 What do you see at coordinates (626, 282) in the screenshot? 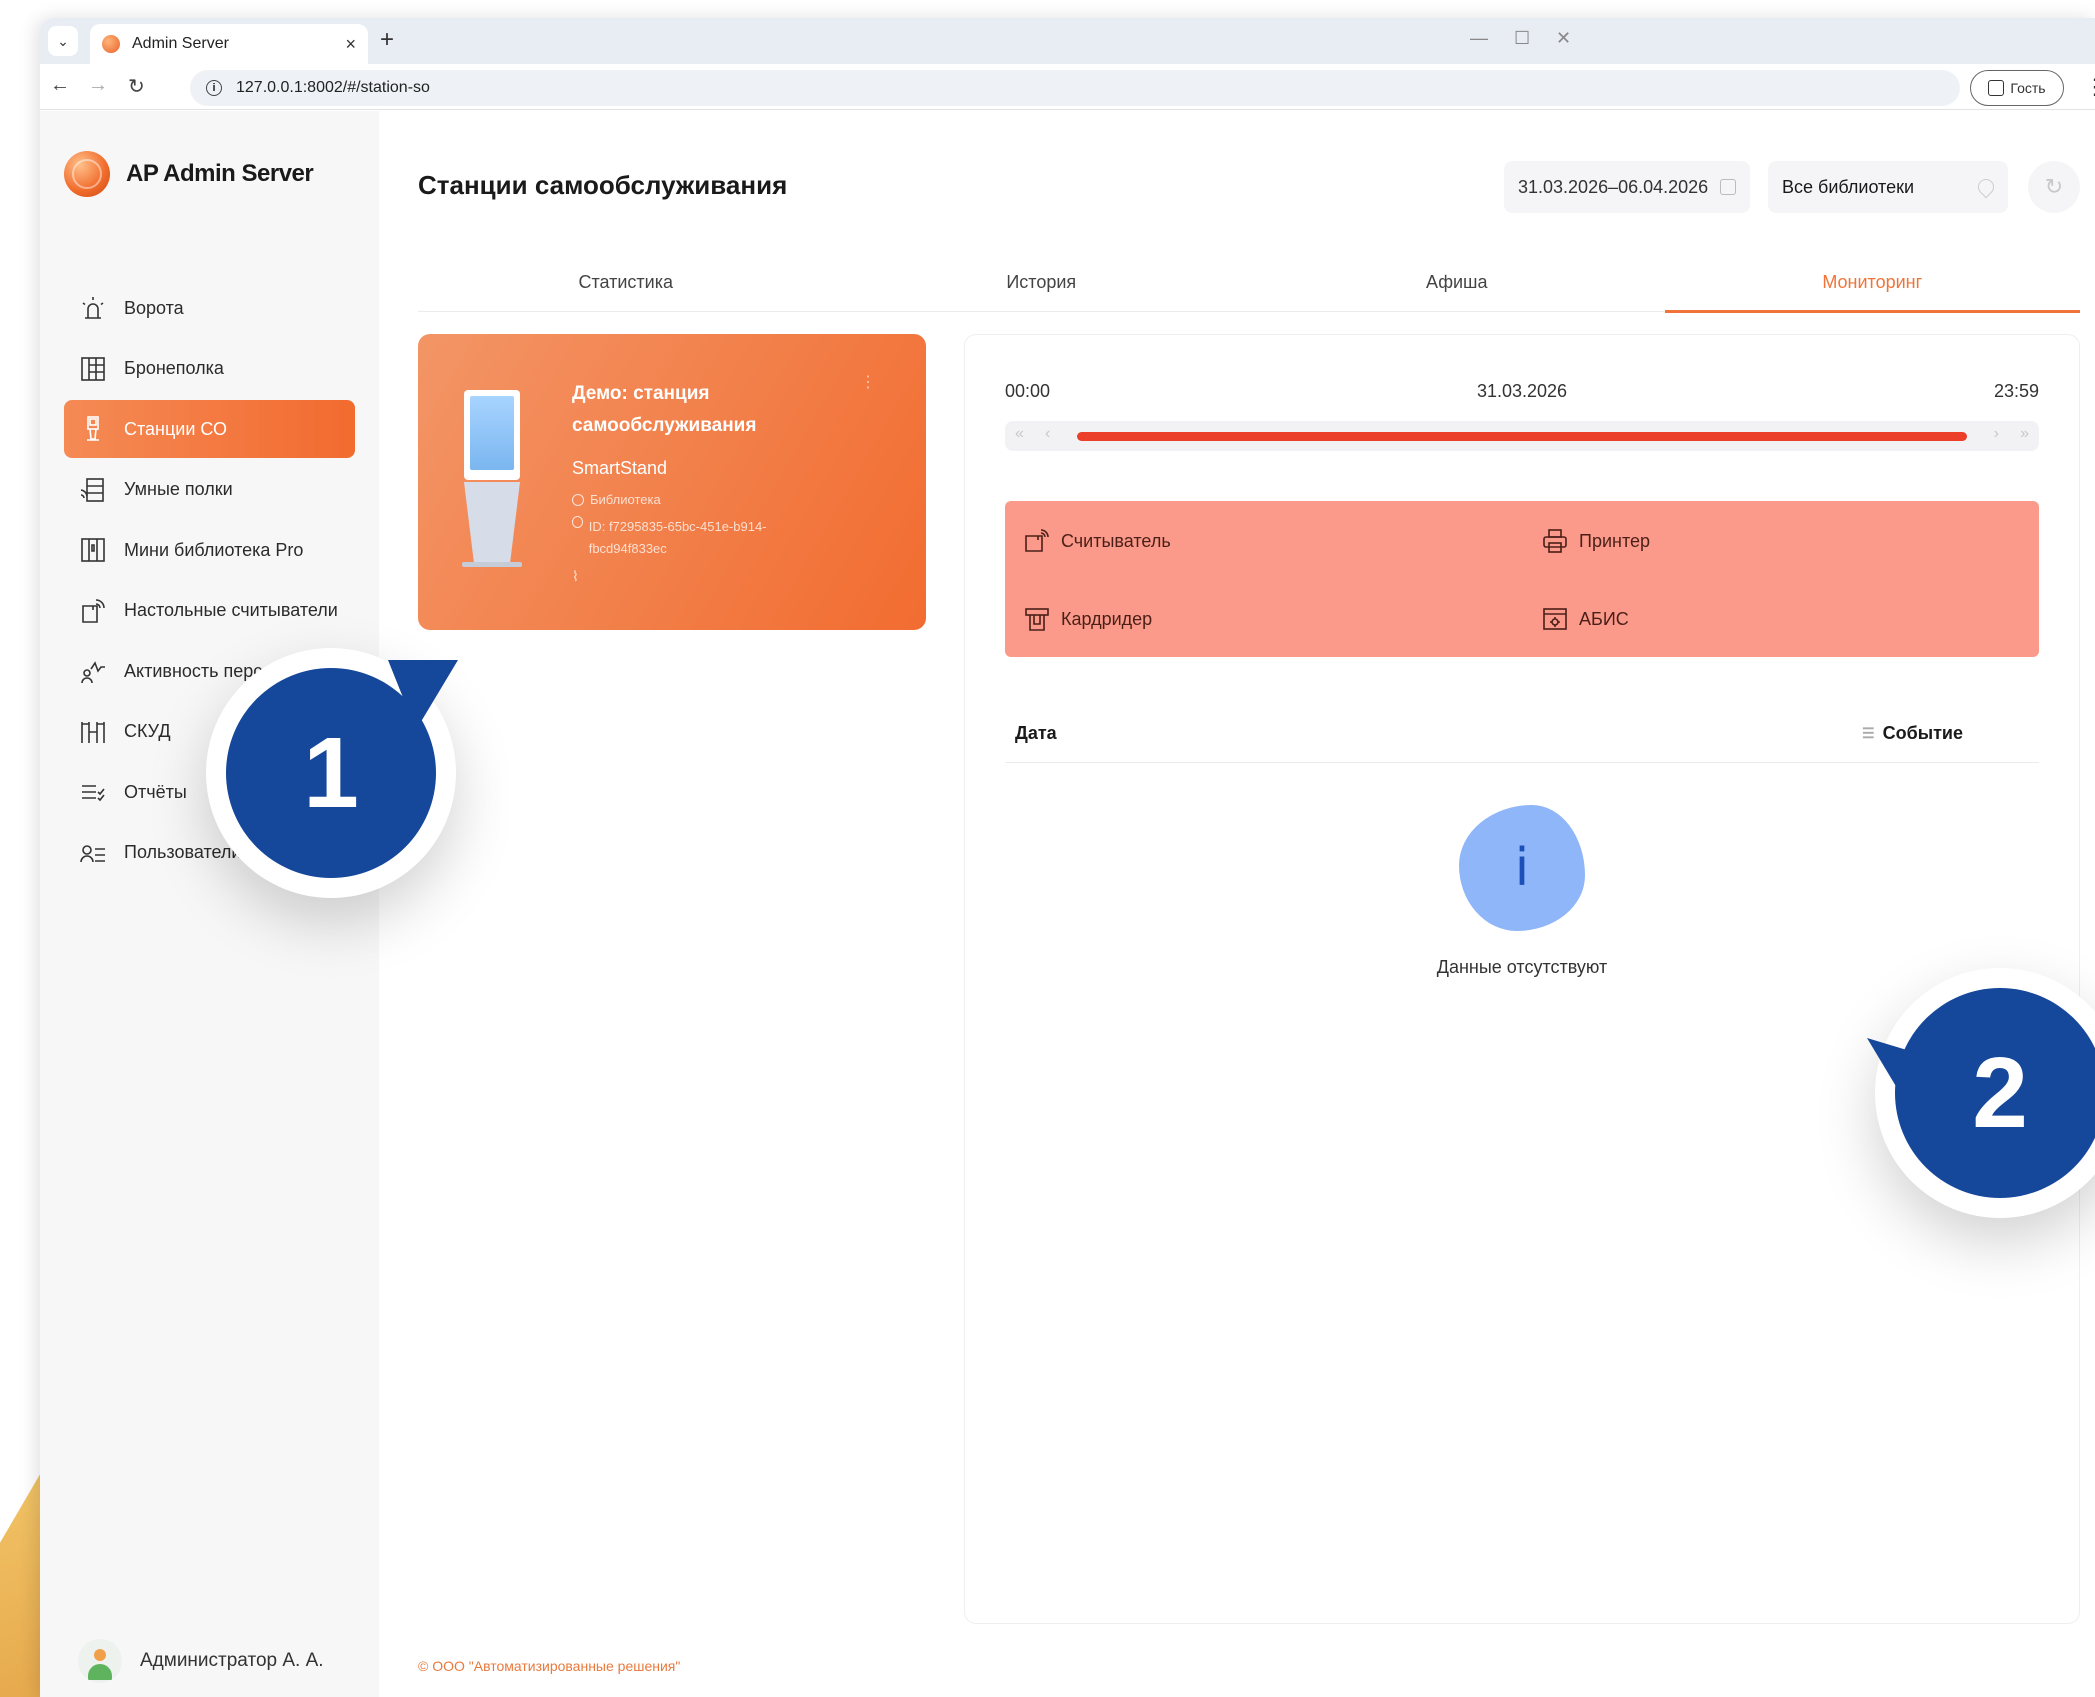
I see `tab-statistics: Статистика` at bounding box center [626, 282].